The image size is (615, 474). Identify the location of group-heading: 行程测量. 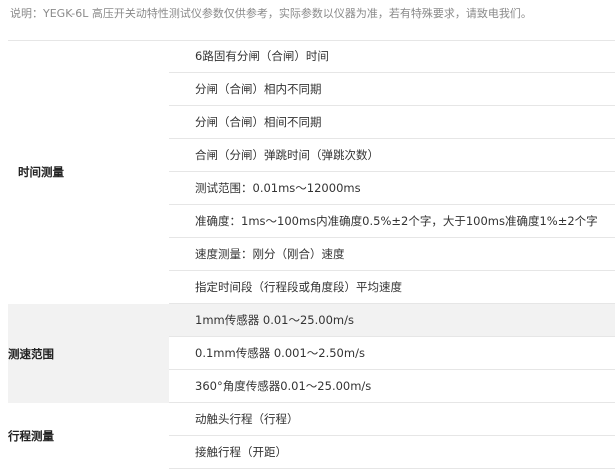
(88, 436).